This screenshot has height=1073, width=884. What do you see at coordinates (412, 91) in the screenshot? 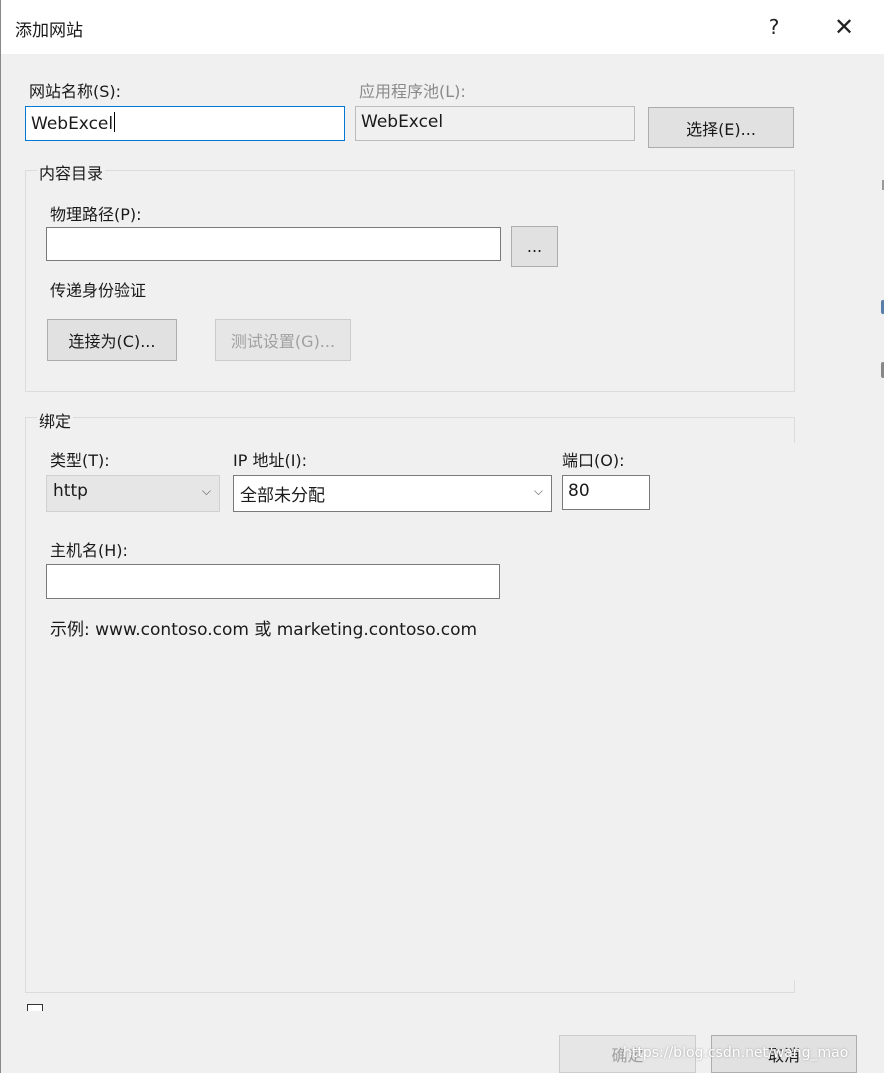
I see `app-pool-label: 应用程序池(L):` at bounding box center [412, 91].